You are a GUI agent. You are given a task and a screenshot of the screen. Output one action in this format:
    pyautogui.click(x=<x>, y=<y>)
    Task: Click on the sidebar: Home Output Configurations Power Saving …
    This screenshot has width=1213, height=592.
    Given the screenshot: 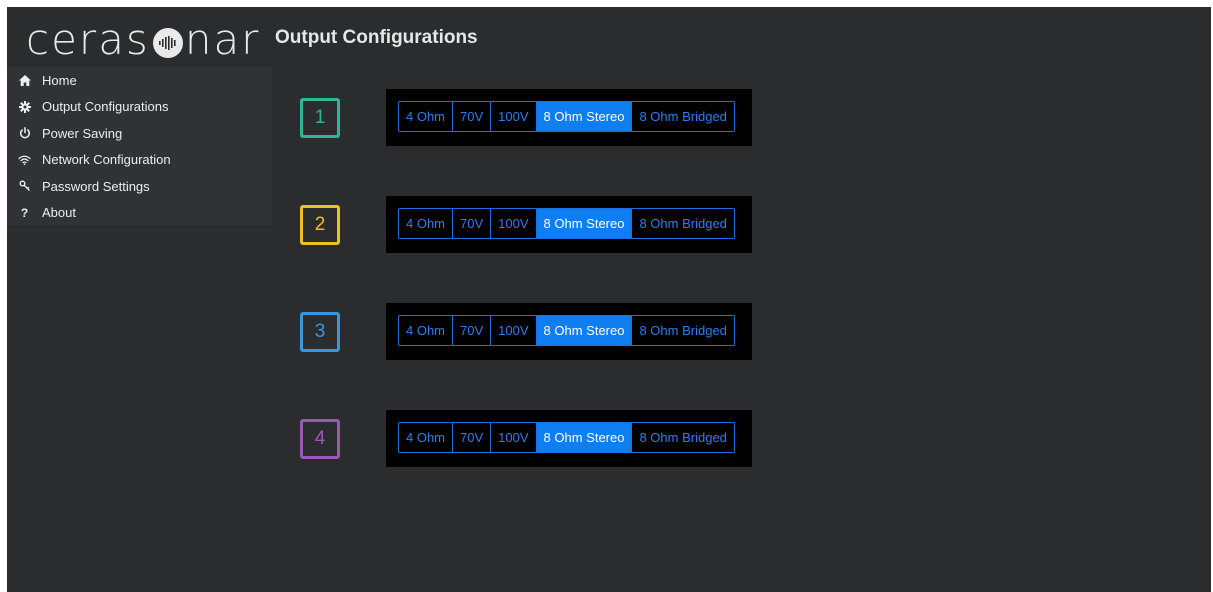 What is the action you would take?
    pyautogui.click(x=139, y=146)
    